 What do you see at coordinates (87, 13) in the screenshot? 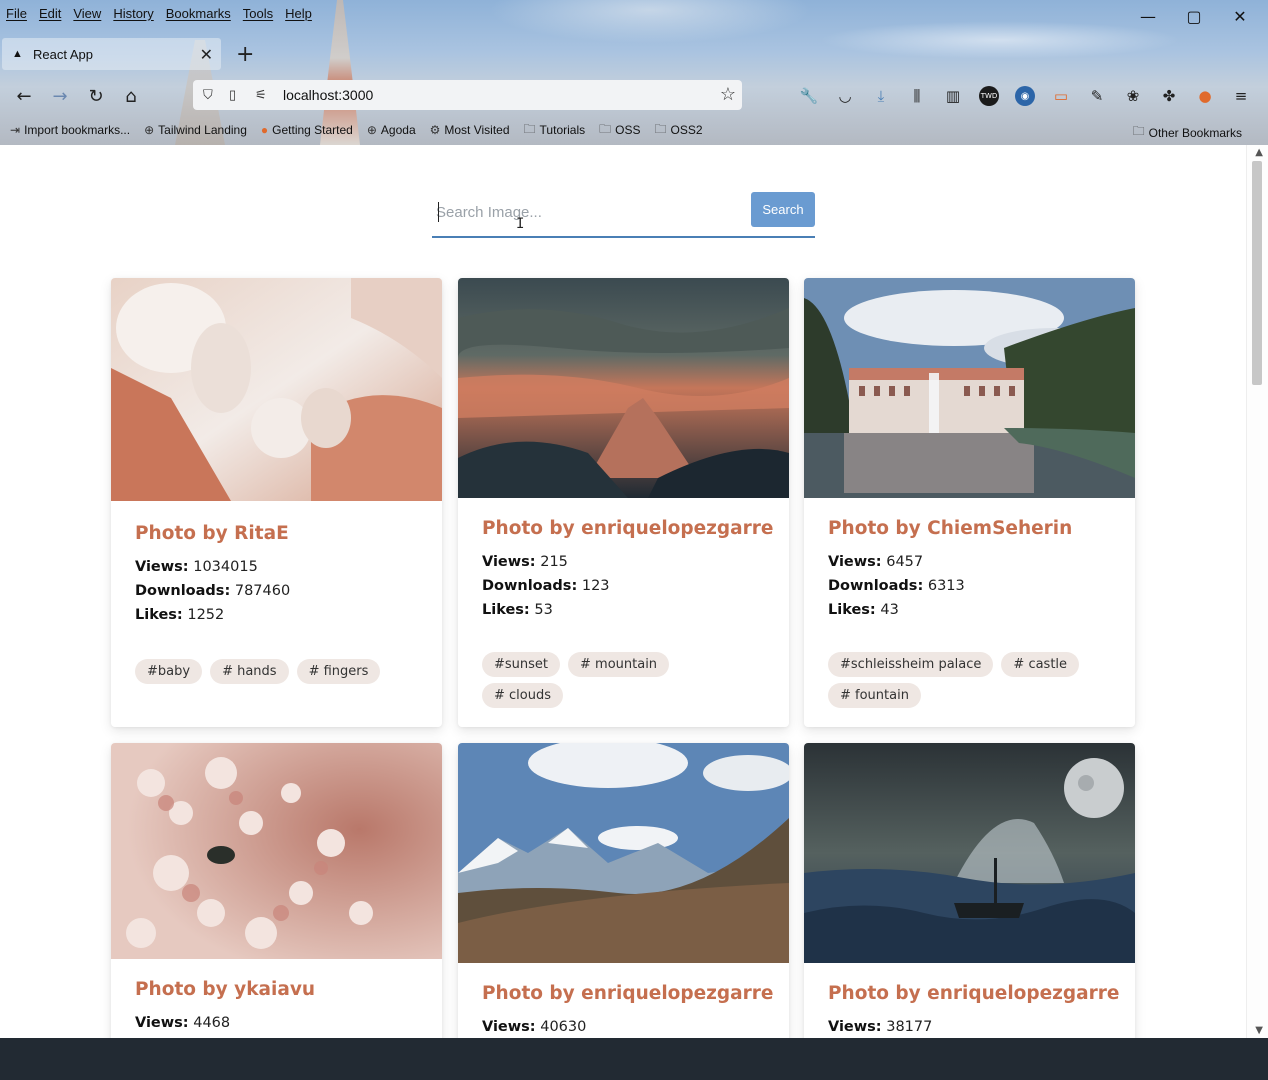
I see `menu-view: View` at bounding box center [87, 13].